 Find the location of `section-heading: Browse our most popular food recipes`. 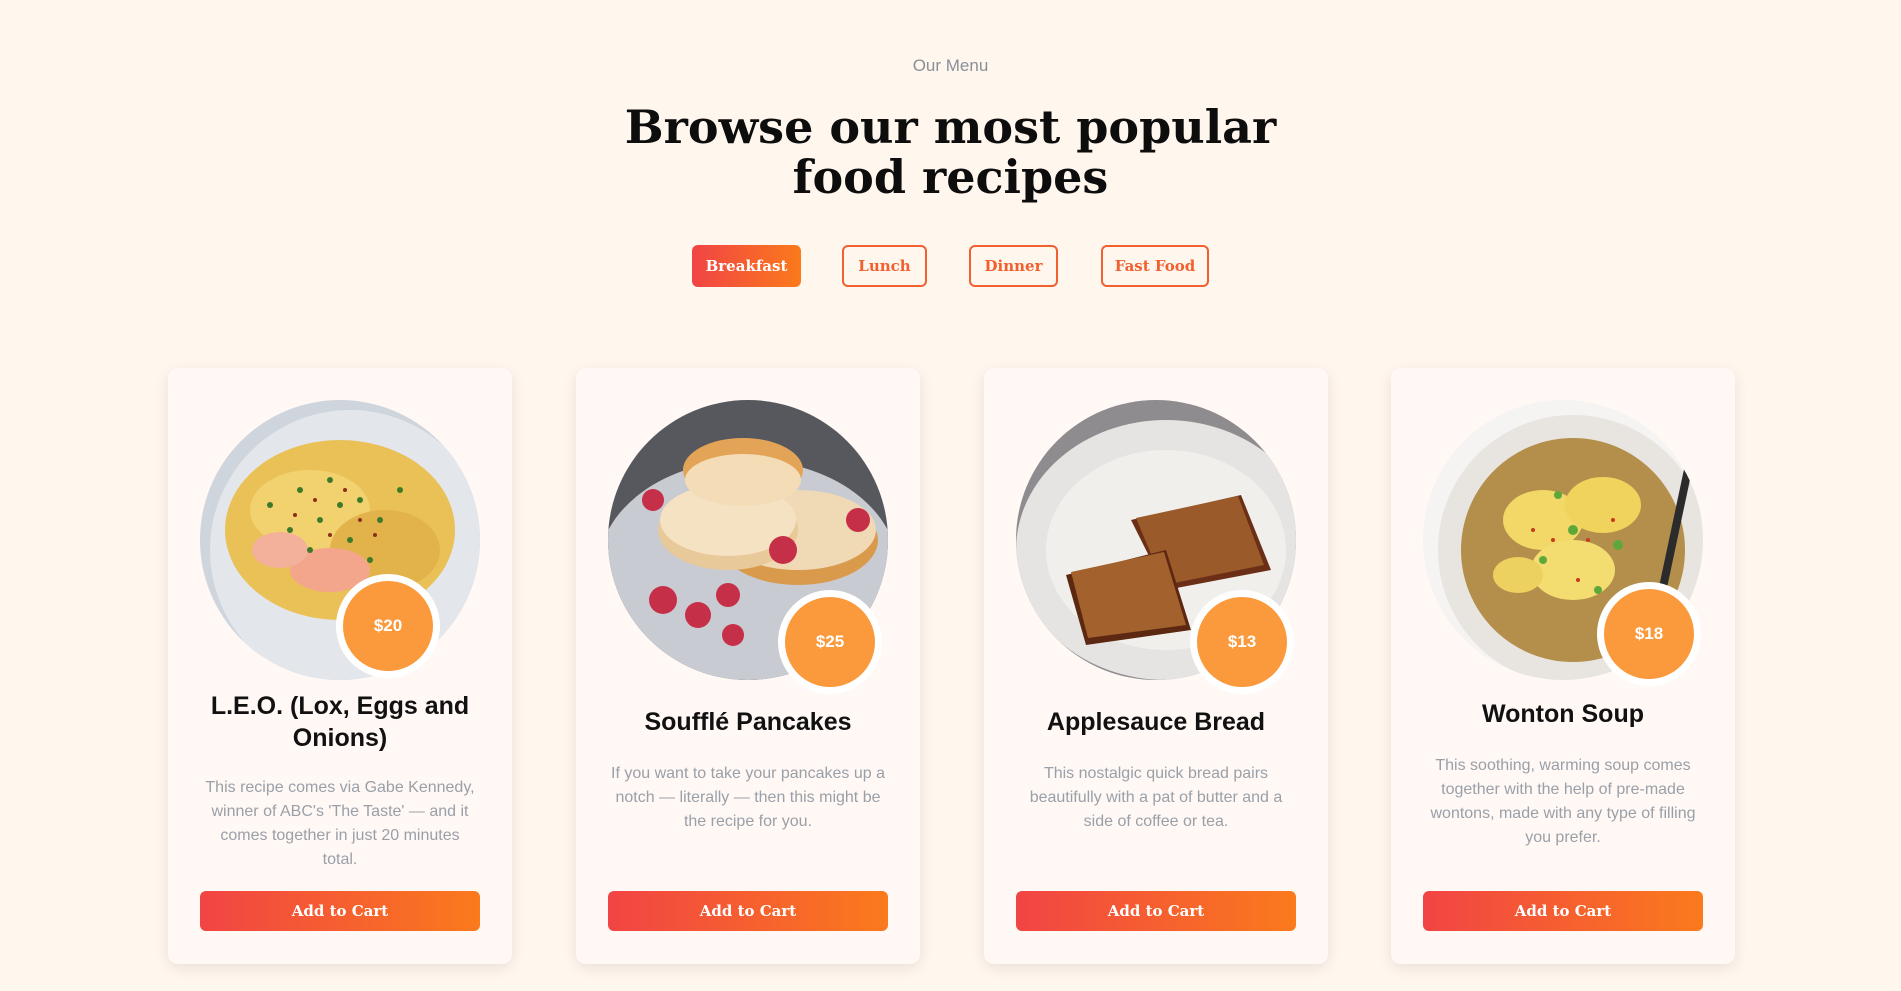

section-heading: Browse our most popular food recipes is located at coordinates (950, 152).